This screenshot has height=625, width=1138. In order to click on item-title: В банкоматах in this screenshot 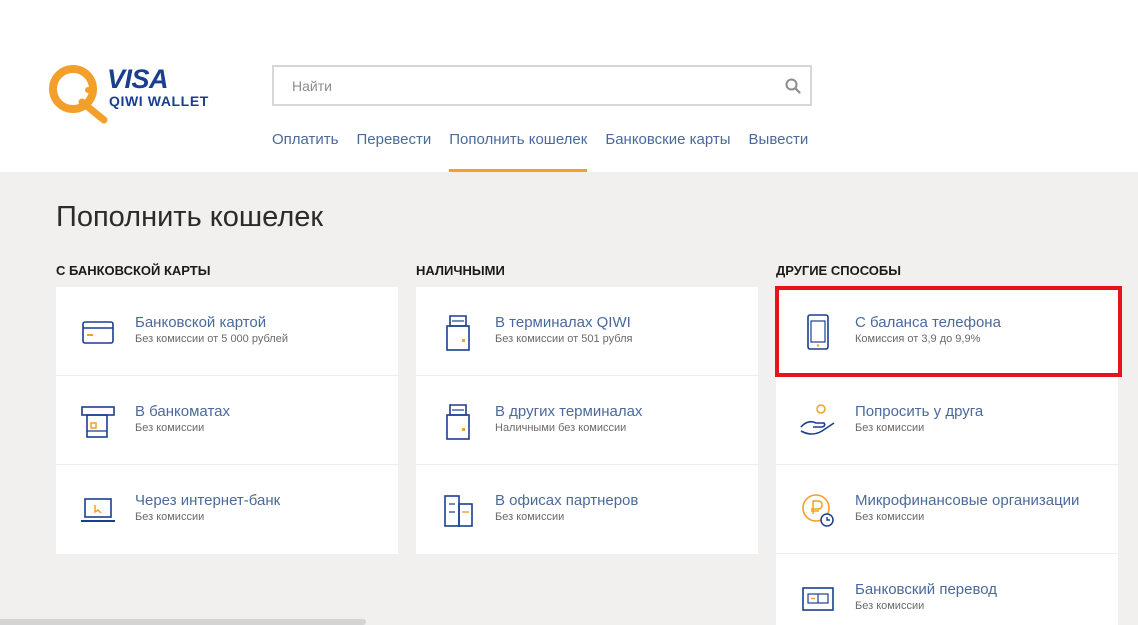, I will do `click(182, 411)`.